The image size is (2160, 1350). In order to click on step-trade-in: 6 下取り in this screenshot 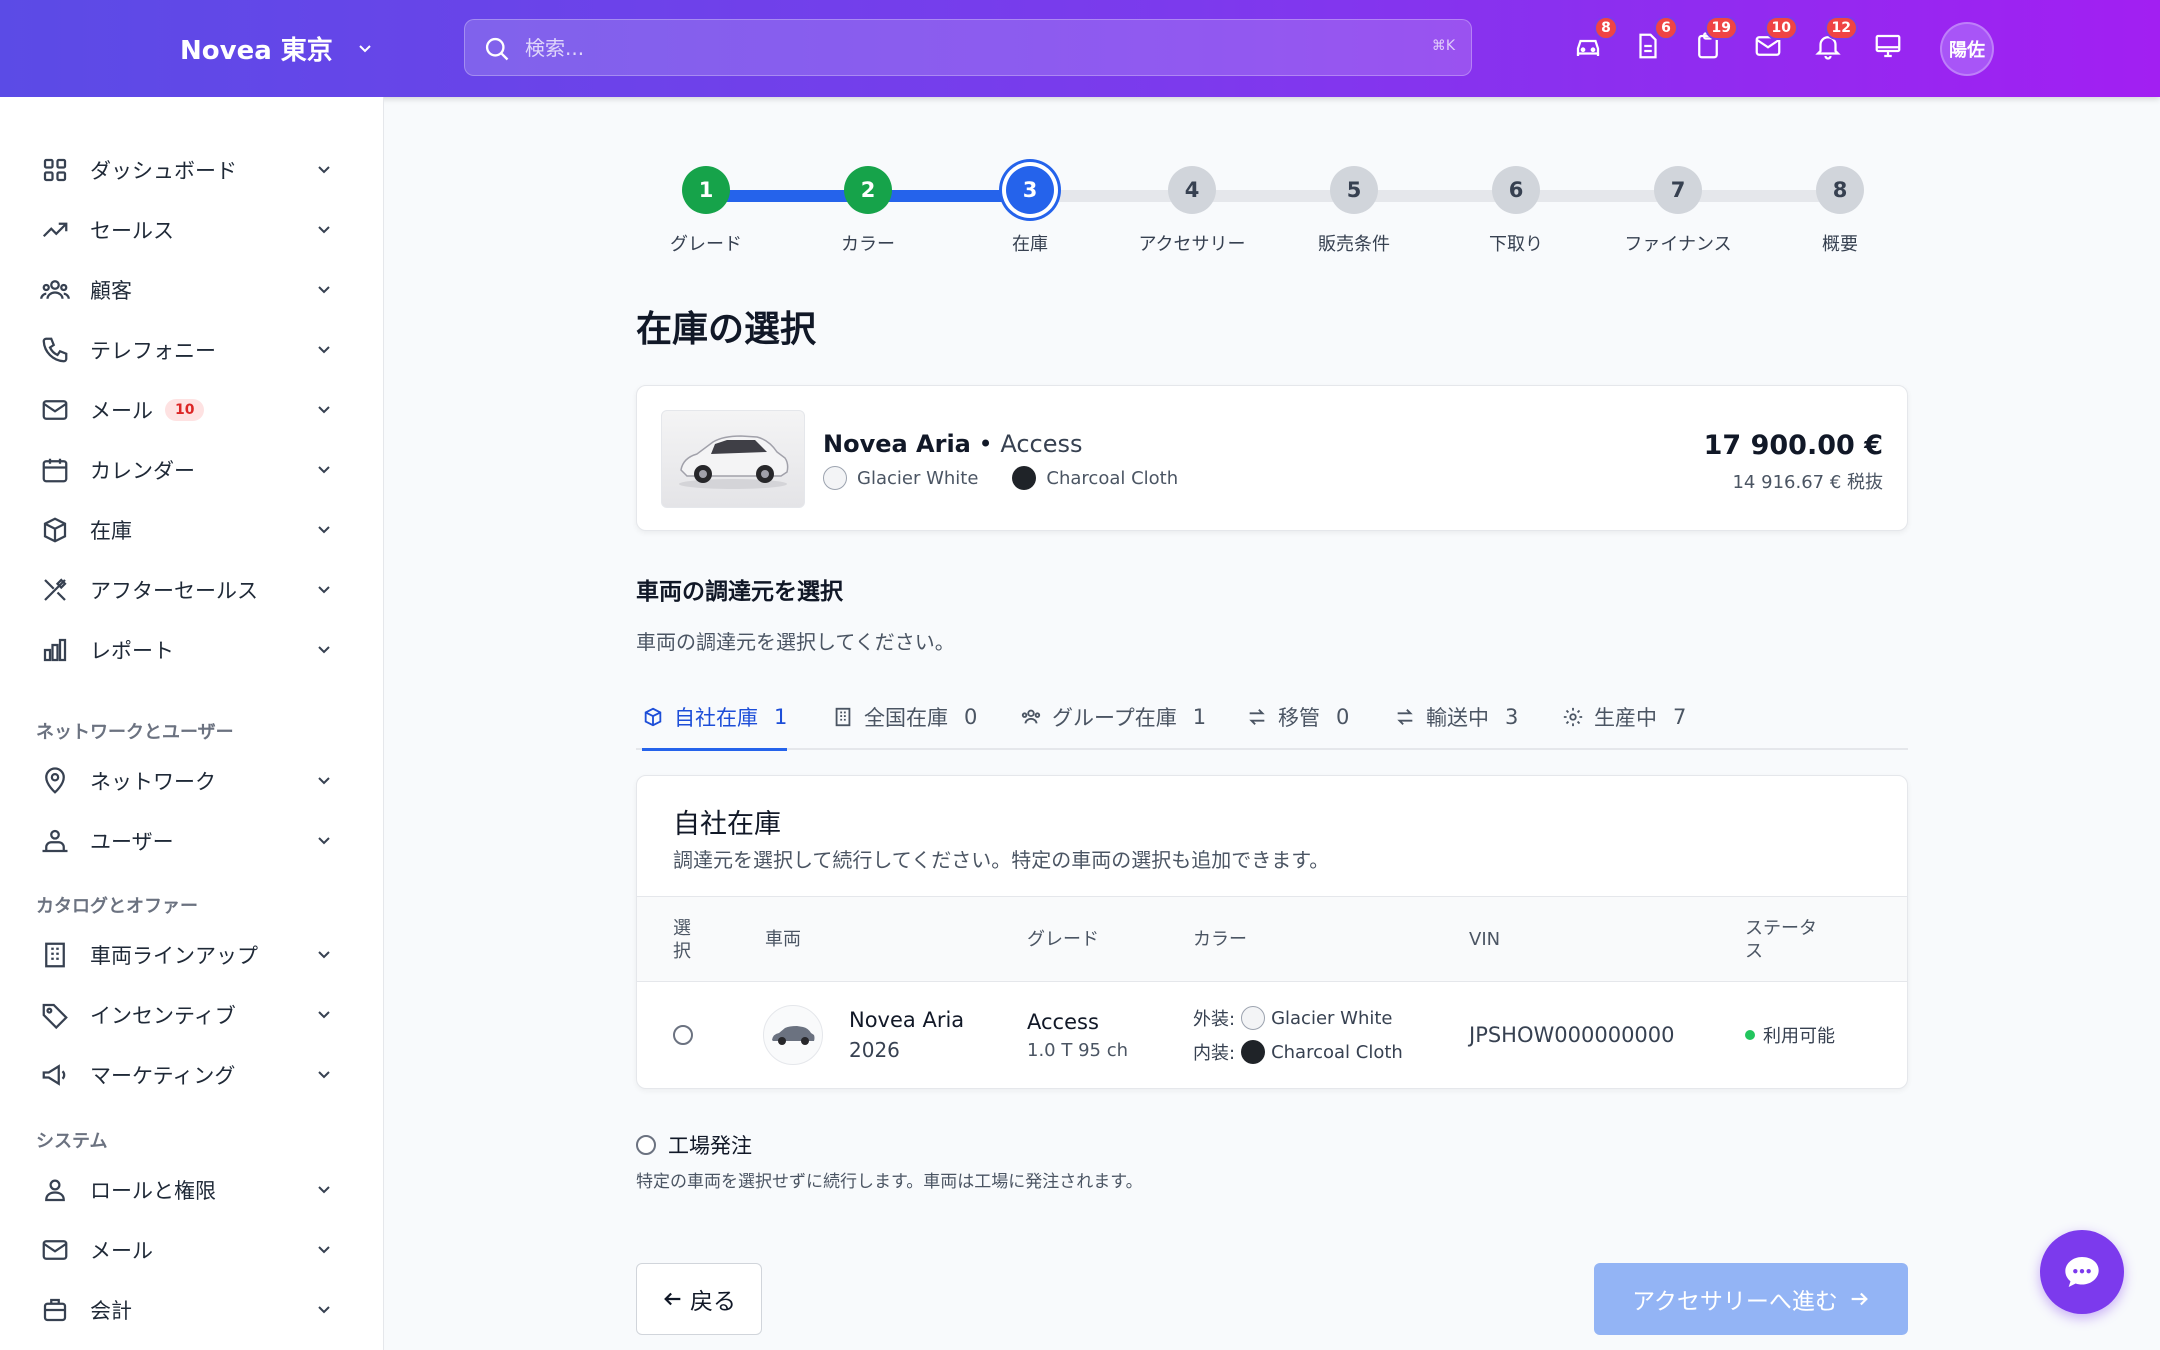, I will do `click(1516, 210)`.